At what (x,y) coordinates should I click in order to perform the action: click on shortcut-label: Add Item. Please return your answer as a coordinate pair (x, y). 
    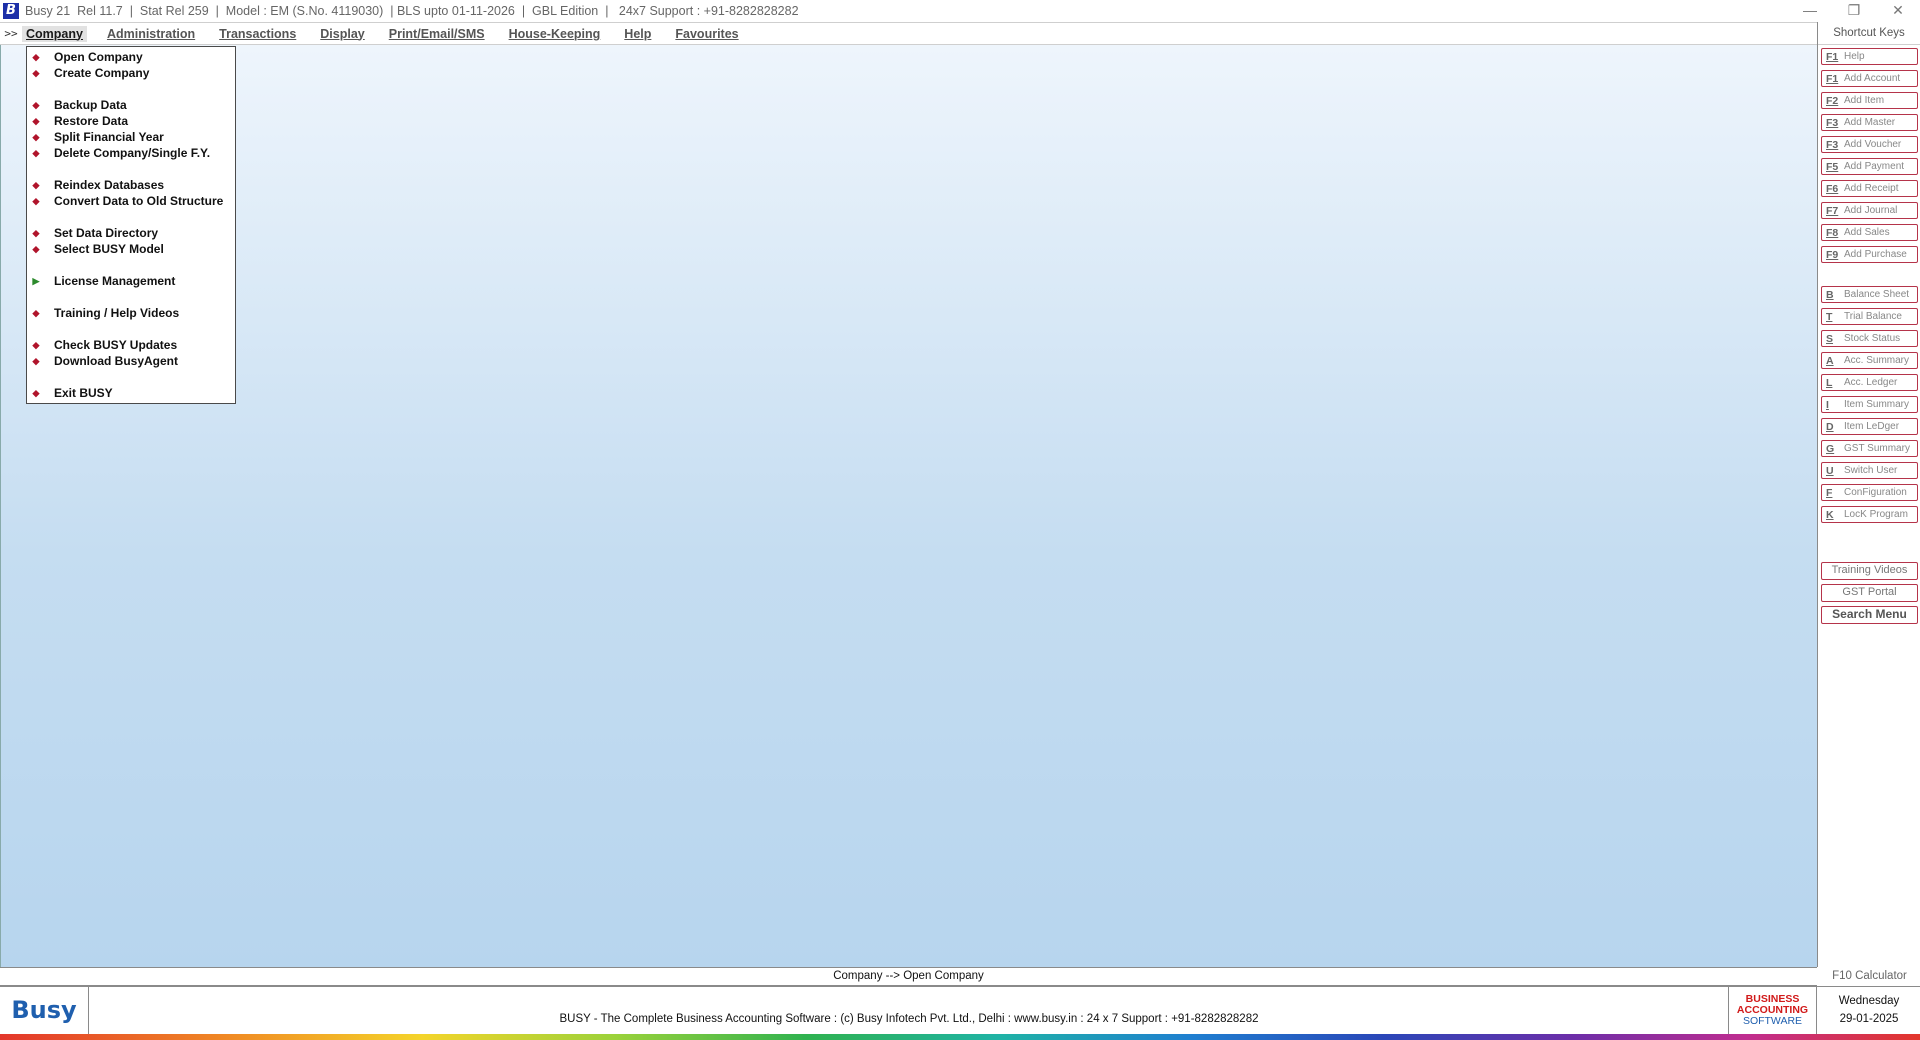
    Looking at the image, I should click on (1864, 100).